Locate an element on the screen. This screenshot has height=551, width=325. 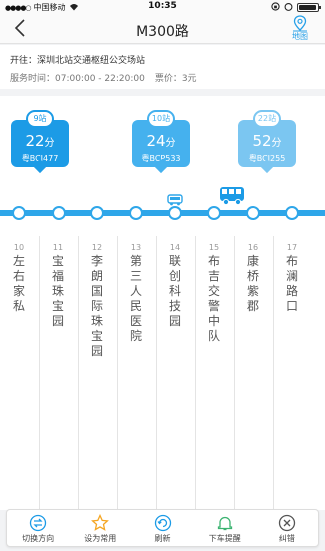
stops-away-badge: 10站 is located at coordinates (161, 119).